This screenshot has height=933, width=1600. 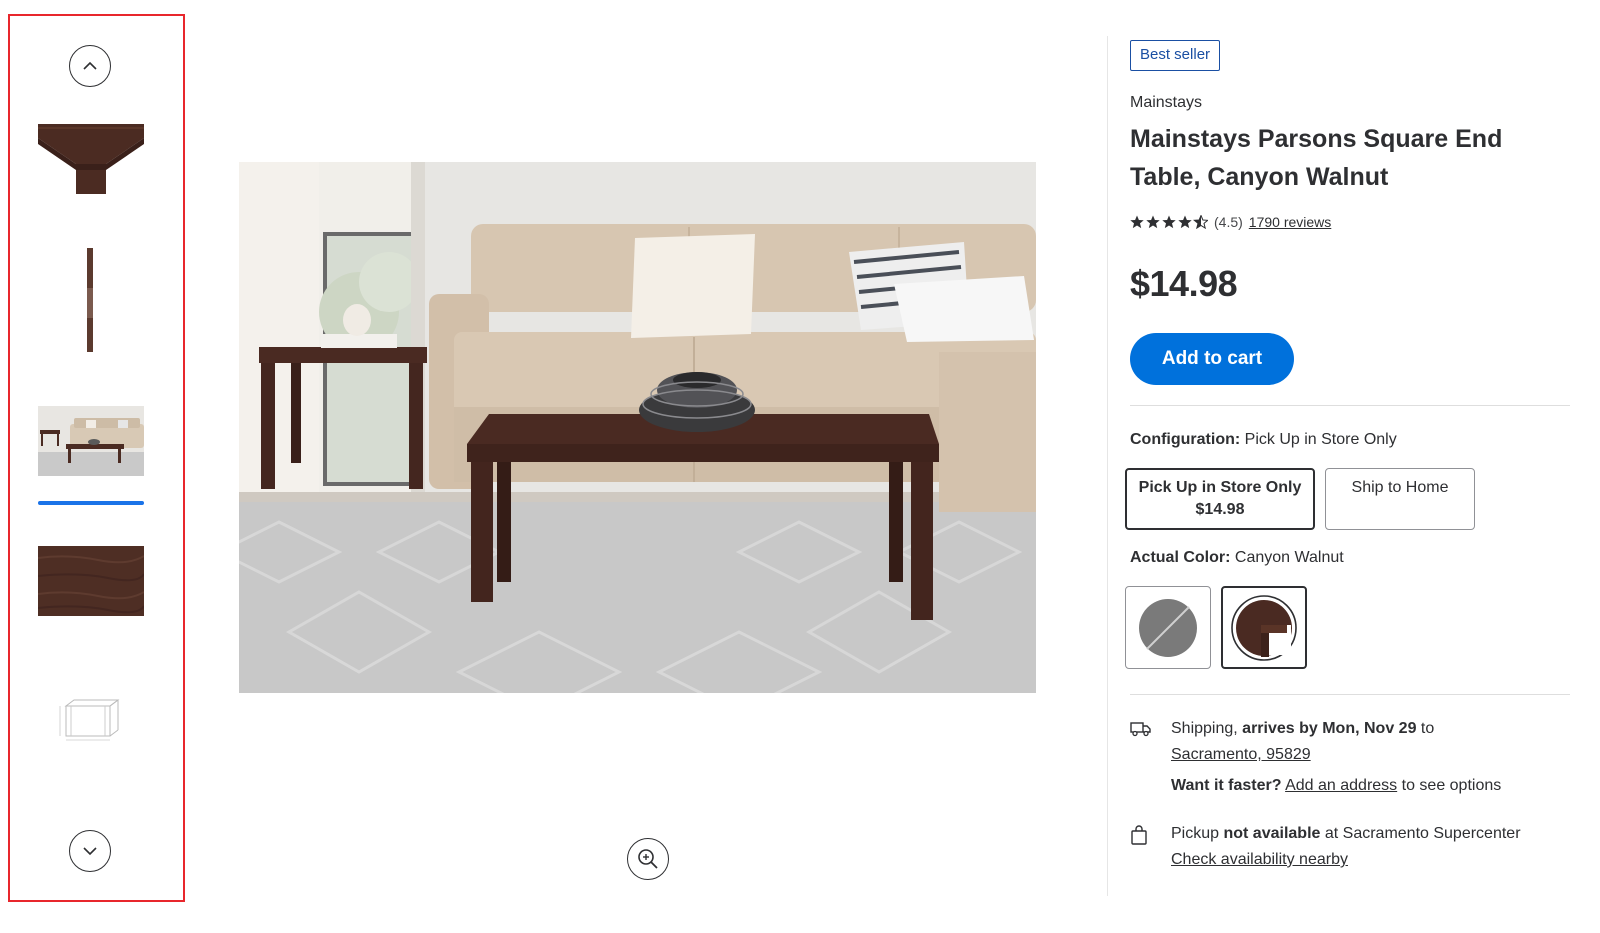 What do you see at coordinates (1259, 859) in the screenshot?
I see `check-availability-link: Check availability nearby` at bounding box center [1259, 859].